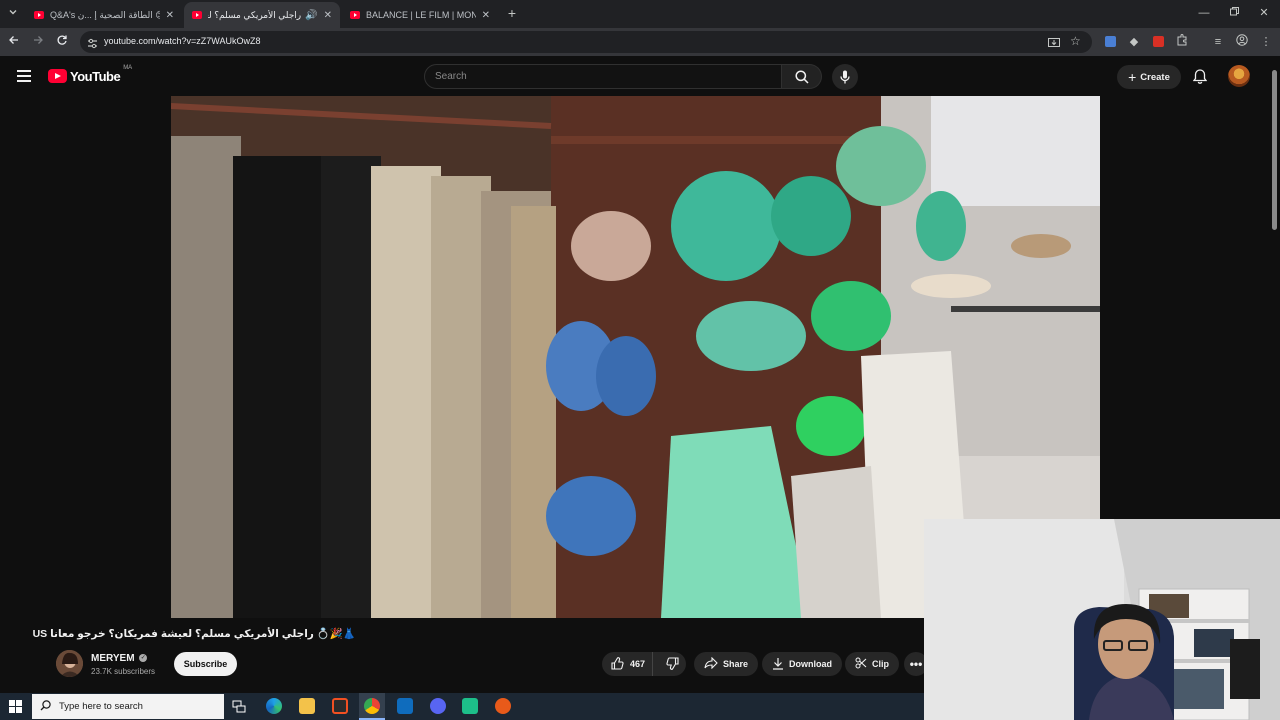 This screenshot has width=1280, height=720. Describe the element at coordinates (586, 42) in the screenshot. I see `address-bar: youtube.com/watch?v=zZ7WAUkOwZ8 ☆` at that location.